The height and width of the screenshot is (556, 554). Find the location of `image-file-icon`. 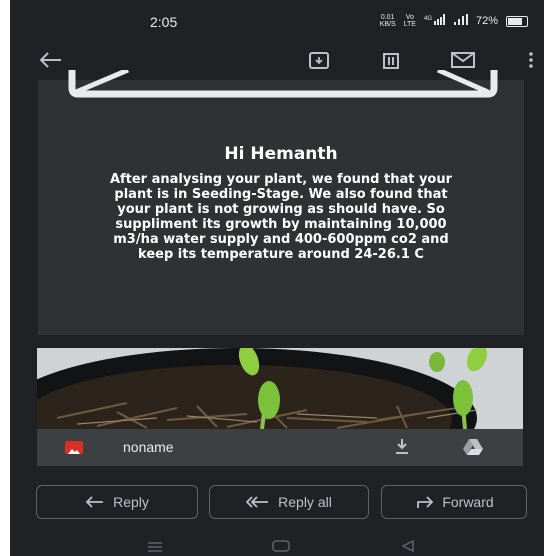

image-file-icon is located at coordinates (74, 447).